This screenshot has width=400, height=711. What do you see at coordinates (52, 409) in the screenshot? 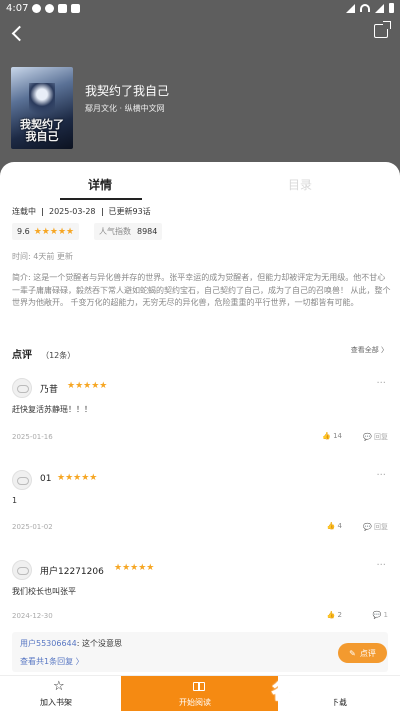
I see `comment-text: 赶快复活苏静瑶！！！` at bounding box center [52, 409].